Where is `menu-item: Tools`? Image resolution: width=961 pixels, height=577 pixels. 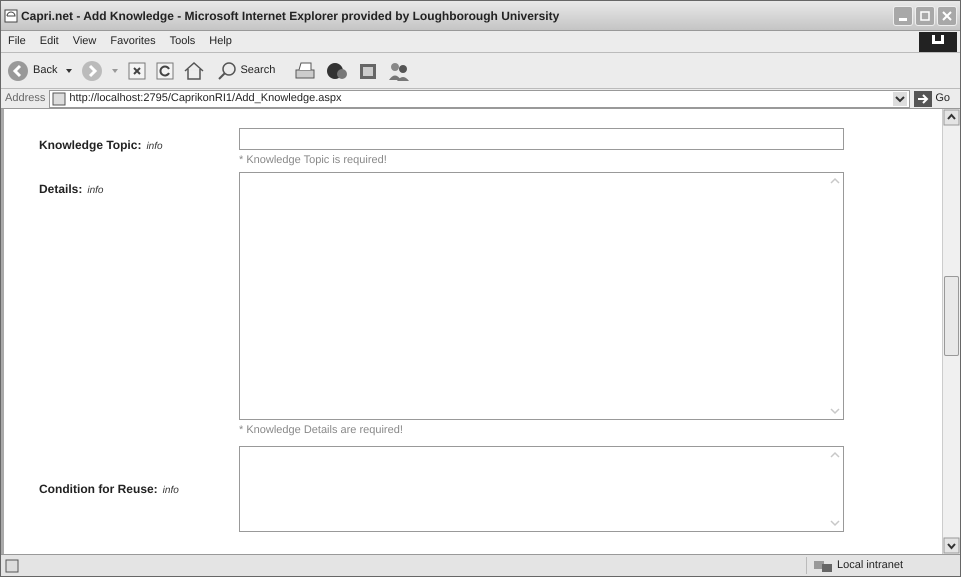 menu-item: Tools is located at coordinates (182, 41).